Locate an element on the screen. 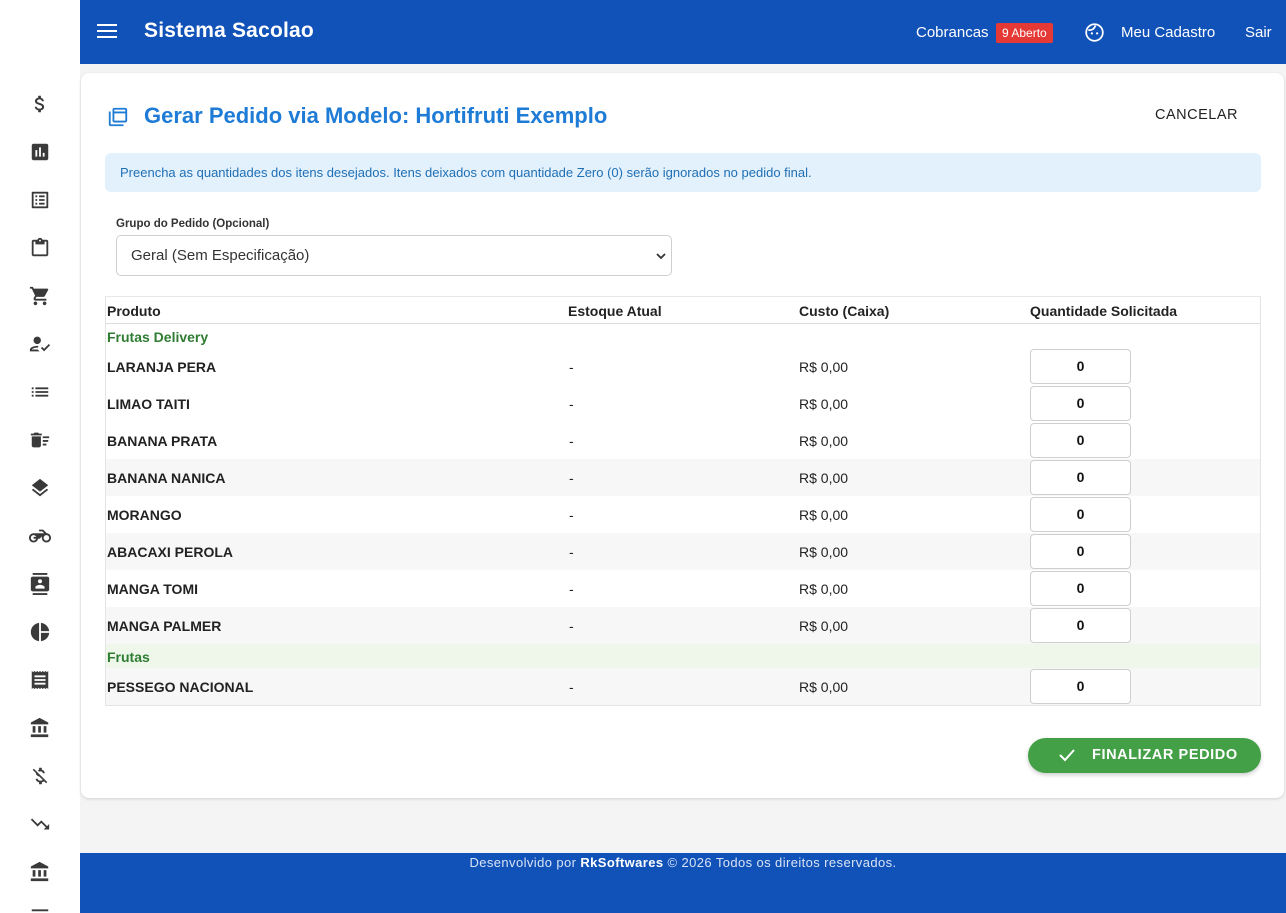  product-name: LARANJA PERA is located at coordinates (162, 367).